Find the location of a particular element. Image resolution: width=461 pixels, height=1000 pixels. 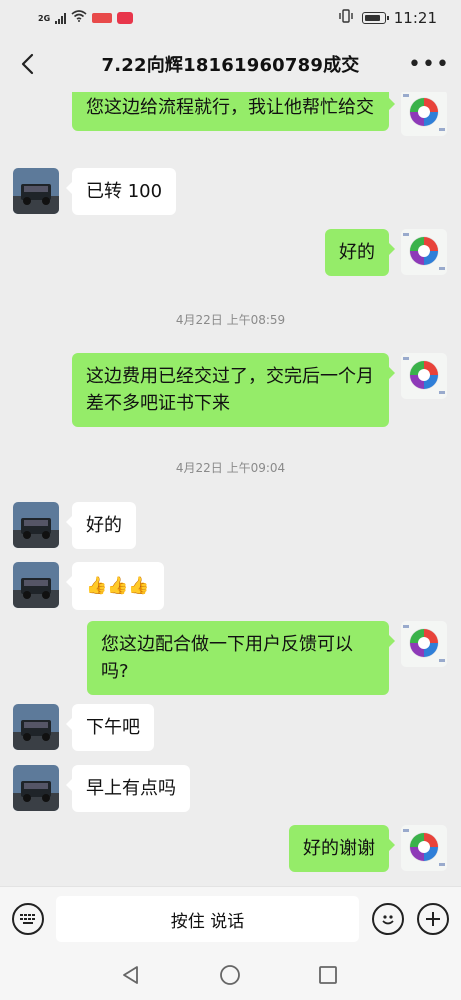

chat-title: 7.22向辉18161960789成交 is located at coordinates (230, 65).